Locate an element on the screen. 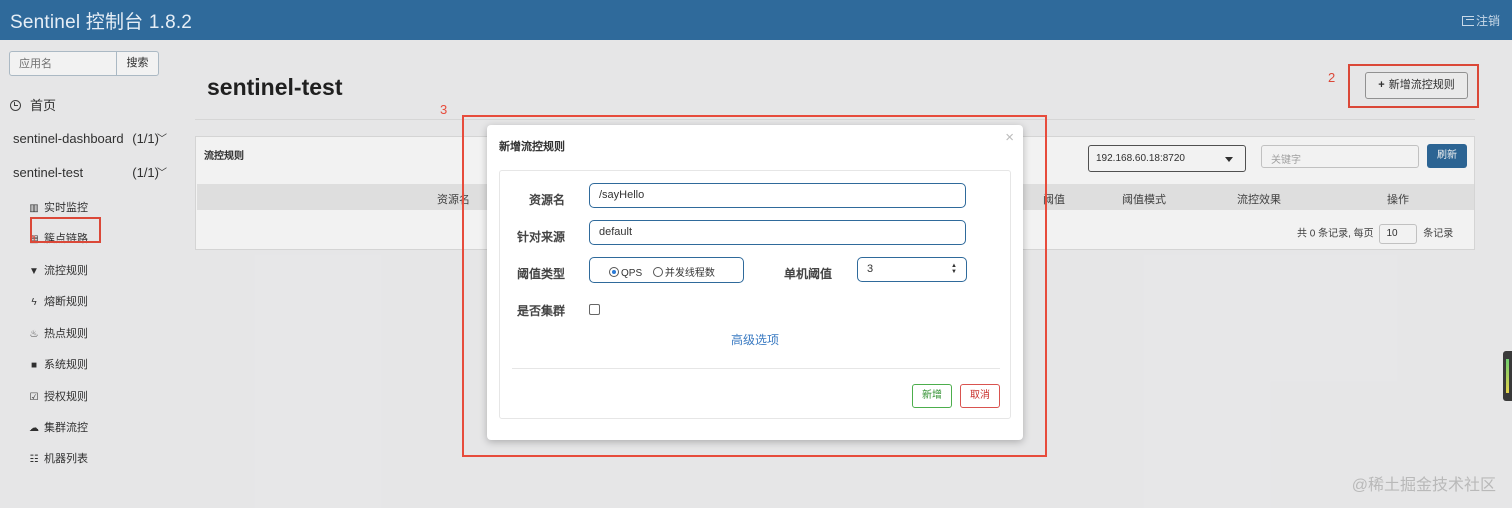 The image size is (1512, 508). radio-threads-label: 并发线程数 is located at coordinates (689, 273).